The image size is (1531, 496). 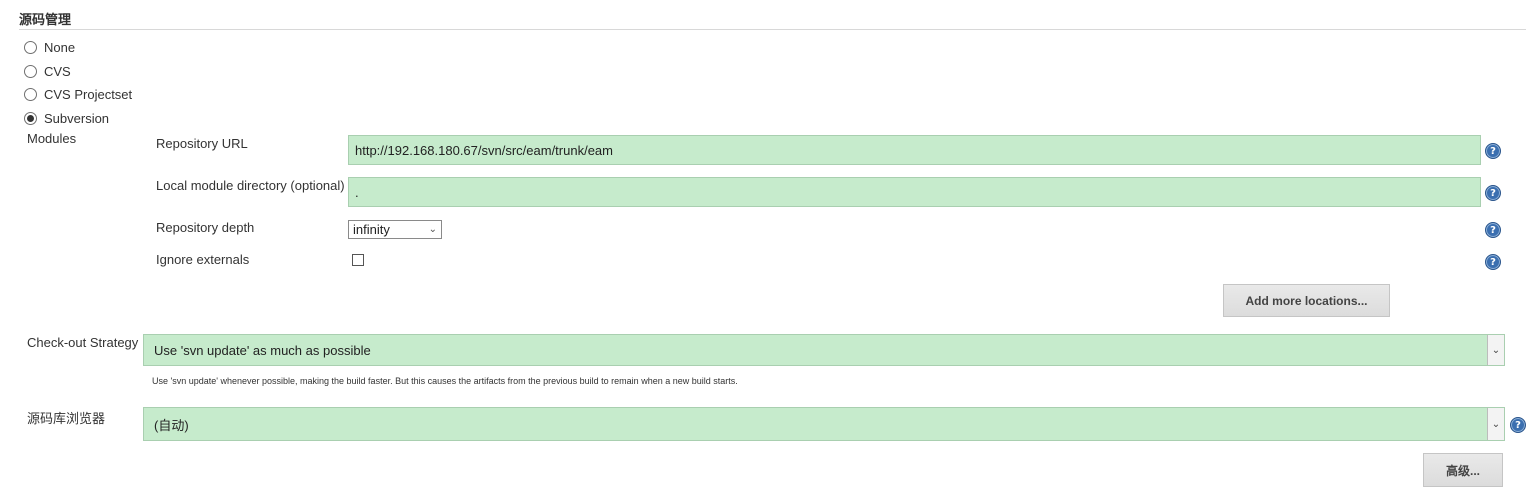 I want to click on repository-depth-select: infinity ⌄, so click(x=395, y=229).